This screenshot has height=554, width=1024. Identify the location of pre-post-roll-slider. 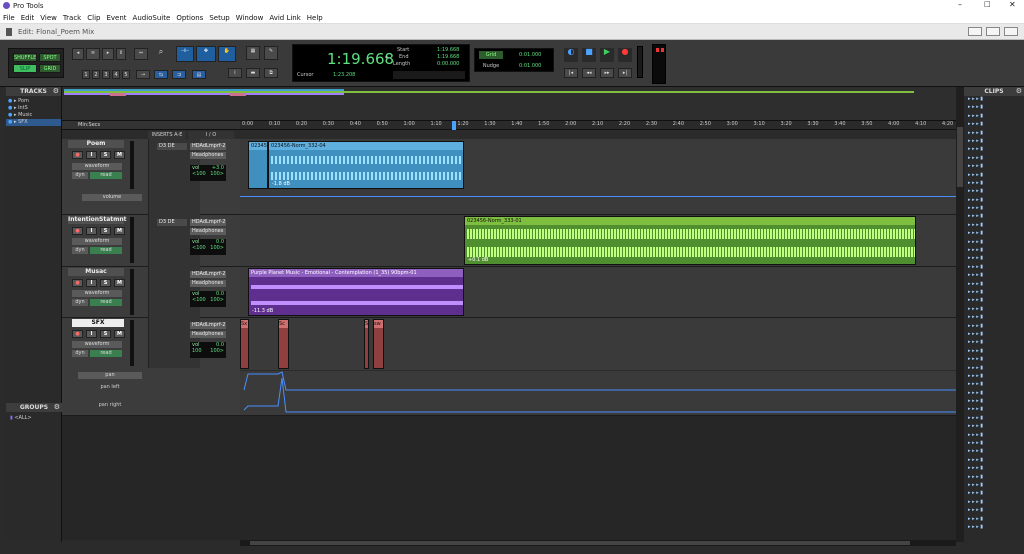
(640, 62).